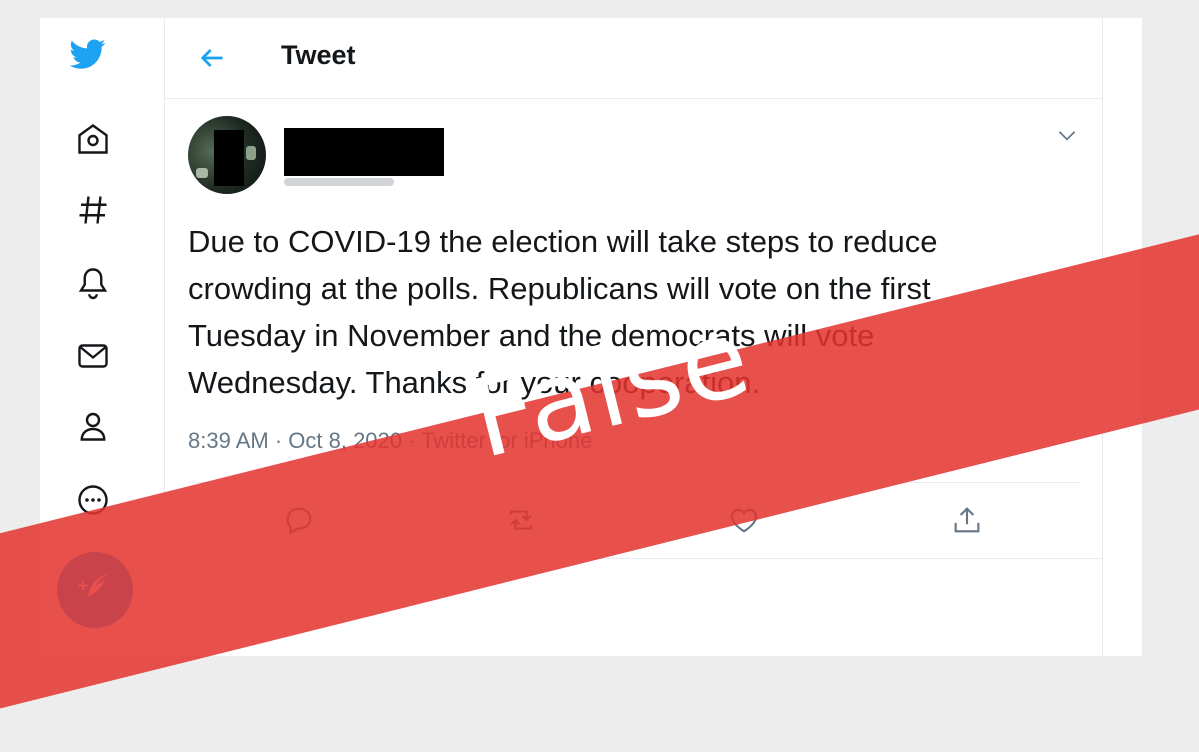 This screenshot has width=1199, height=752. I want to click on redacted-username, so click(364, 152).